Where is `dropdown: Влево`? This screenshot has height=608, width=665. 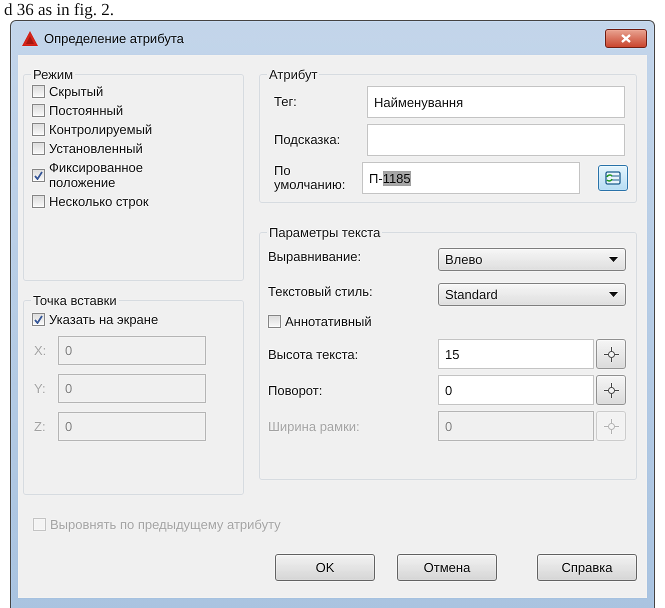 dropdown: Влево is located at coordinates (532, 259).